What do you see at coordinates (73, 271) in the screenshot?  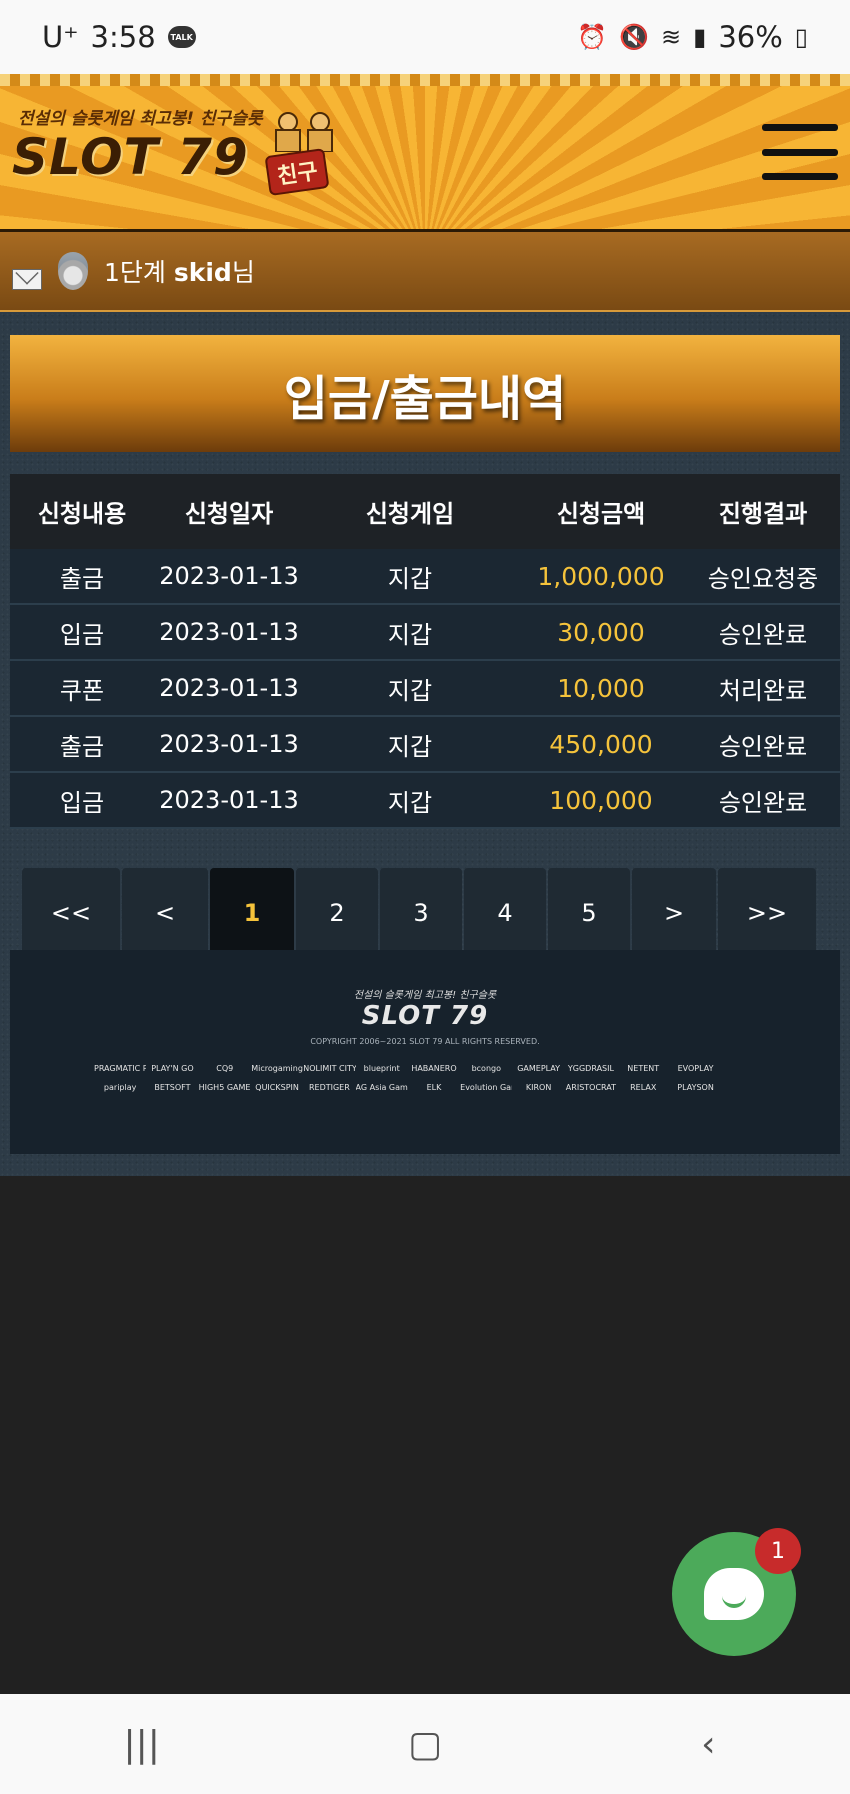 I see `medal-icon` at bounding box center [73, 271].